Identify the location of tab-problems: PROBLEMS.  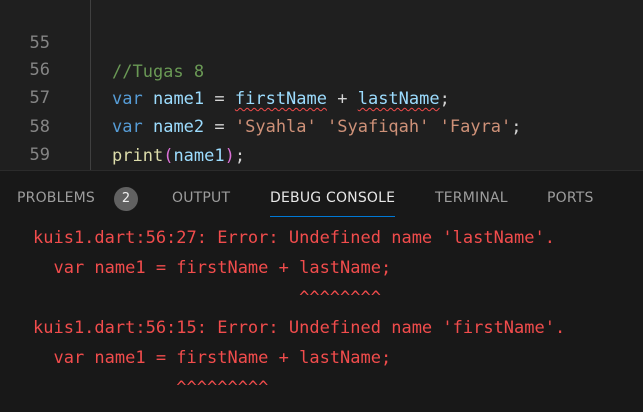
(56, 194).